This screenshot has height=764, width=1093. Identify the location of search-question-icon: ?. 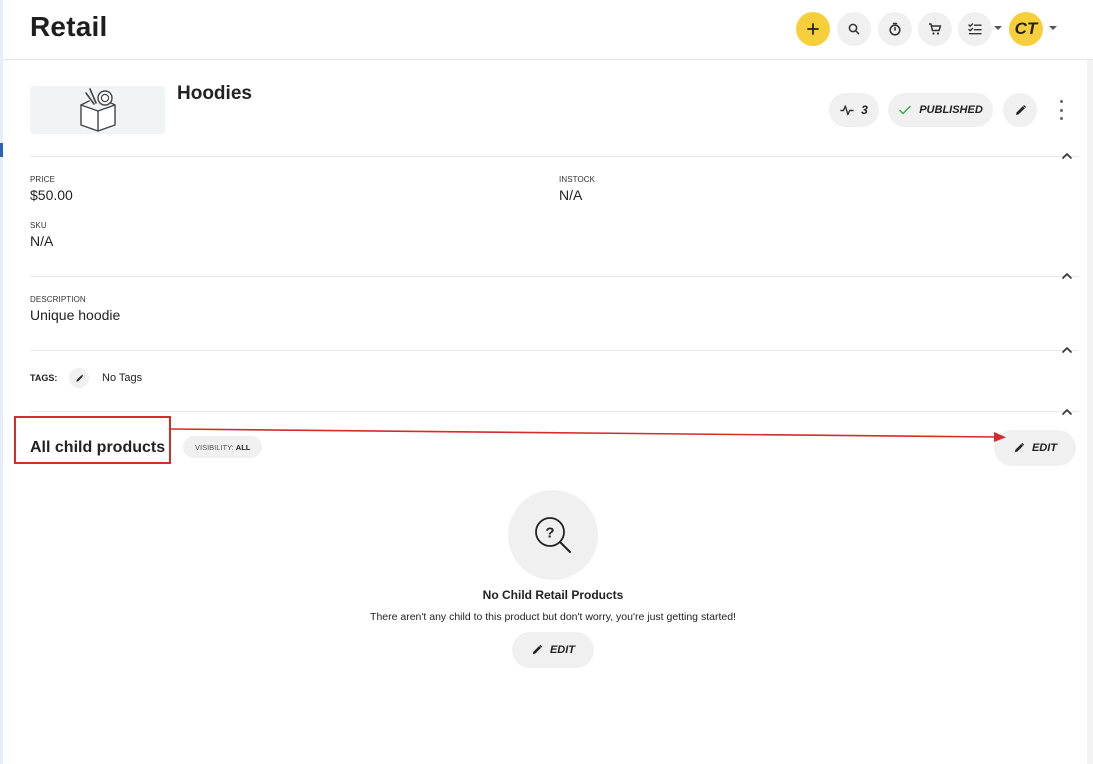
(553, 535).